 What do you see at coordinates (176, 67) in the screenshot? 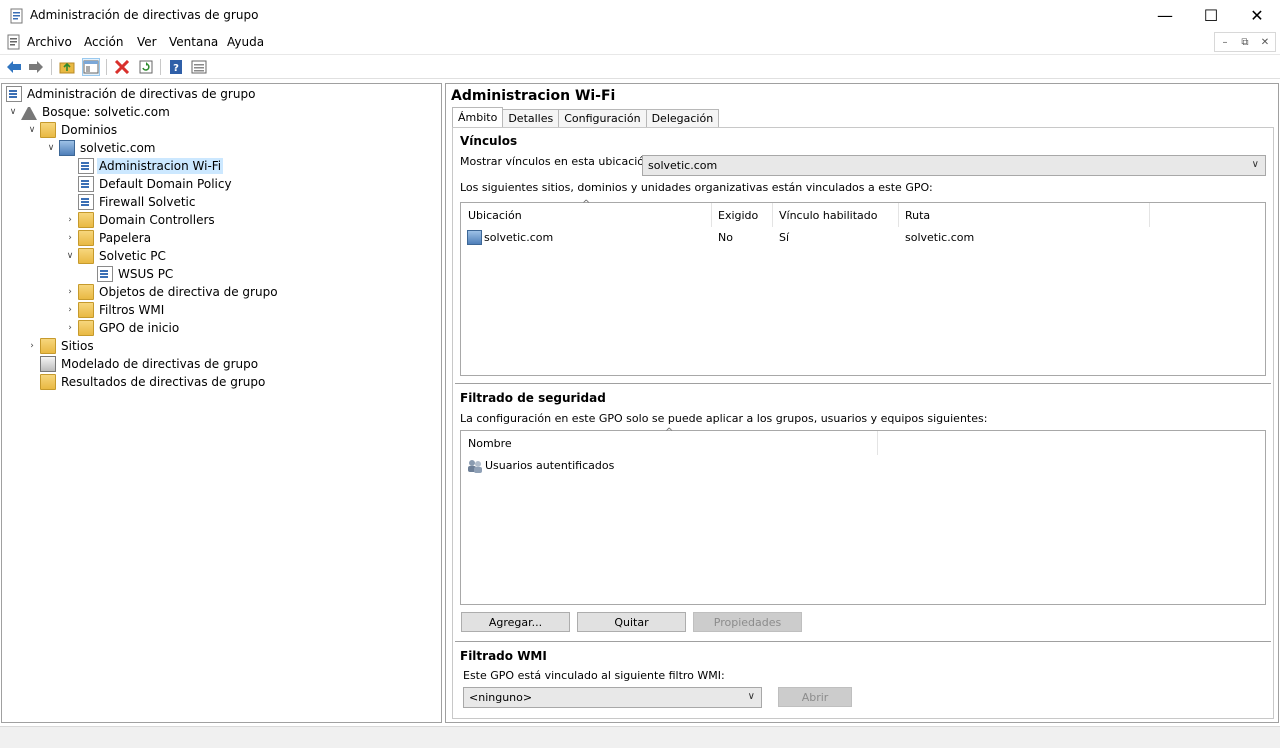
I see `help-icon: ?` at bounding box center [176, 67].